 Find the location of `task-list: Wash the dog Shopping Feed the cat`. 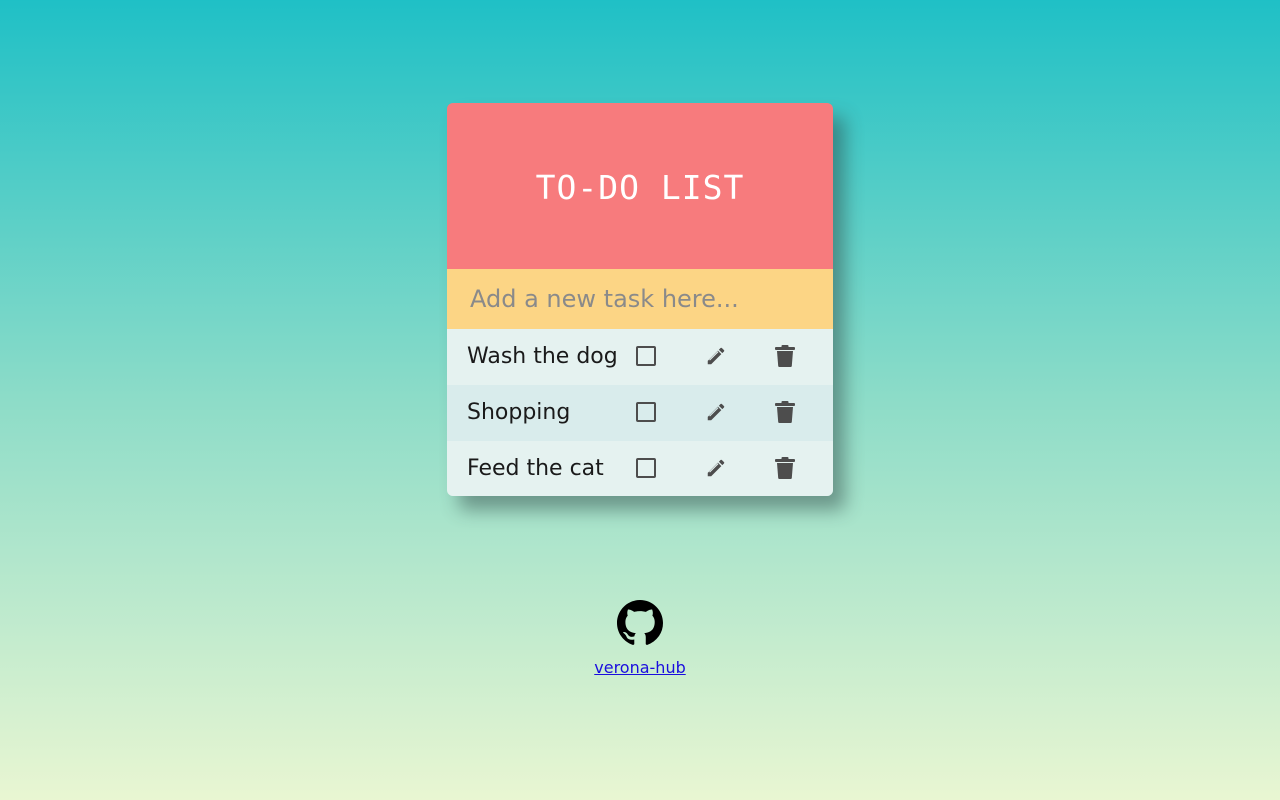

task-list: Wash the dog Shopping Feed the cat is located at coordinates (640, 412).